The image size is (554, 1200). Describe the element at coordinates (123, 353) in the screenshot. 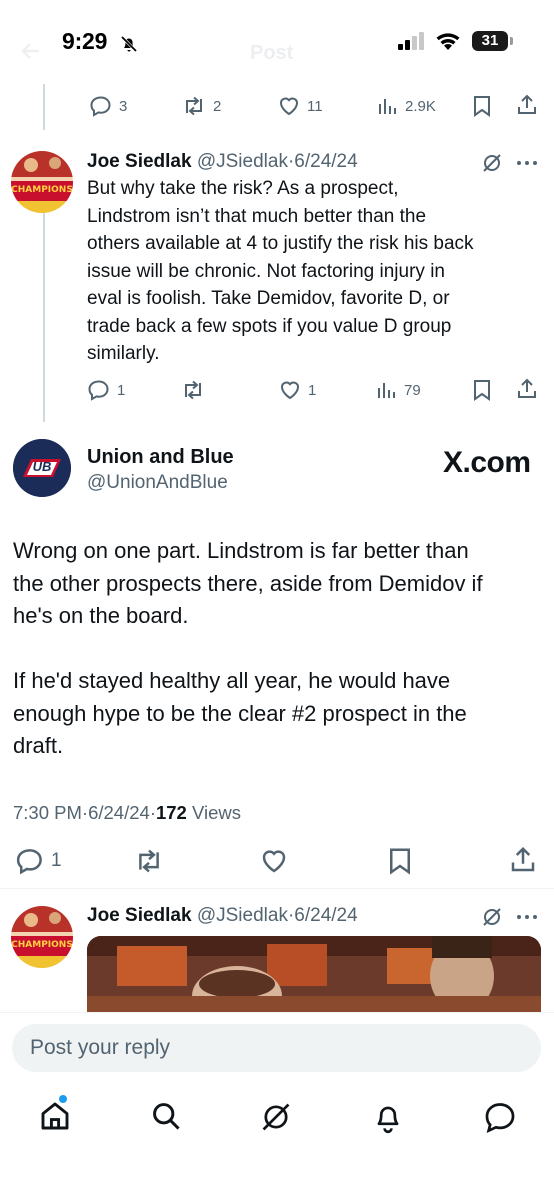

I see `text-line: similarly.` at that location.